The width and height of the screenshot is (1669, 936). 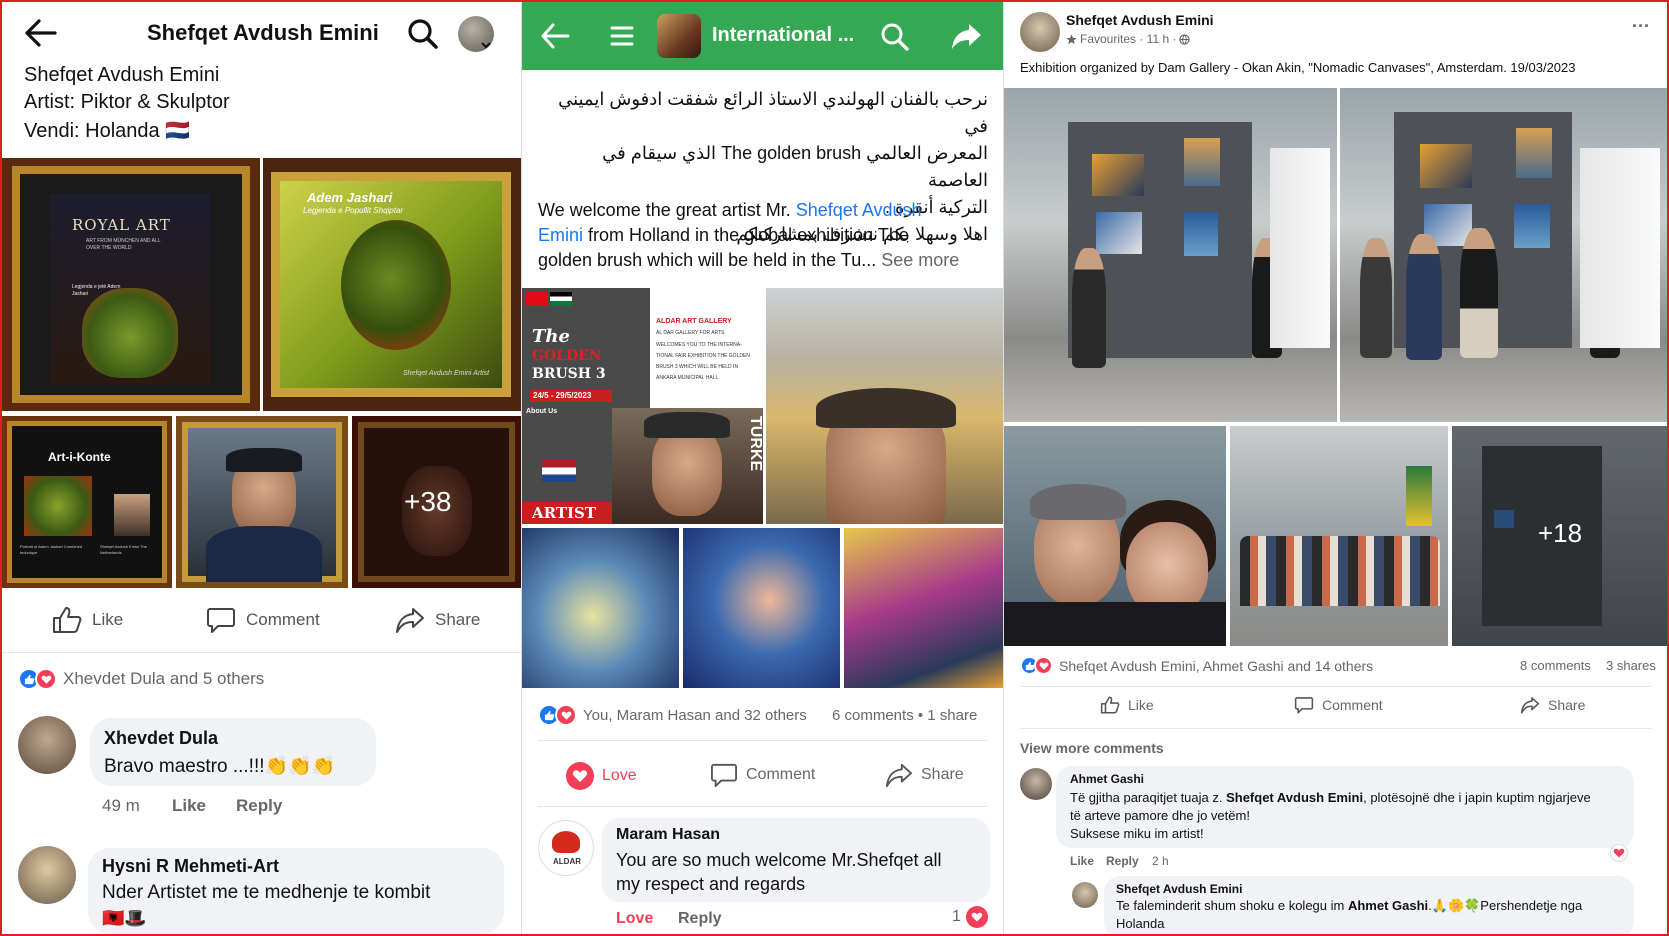 I want to click on poster-dates: 24/5 - 29/5/2023, so click(x=562, y=395).